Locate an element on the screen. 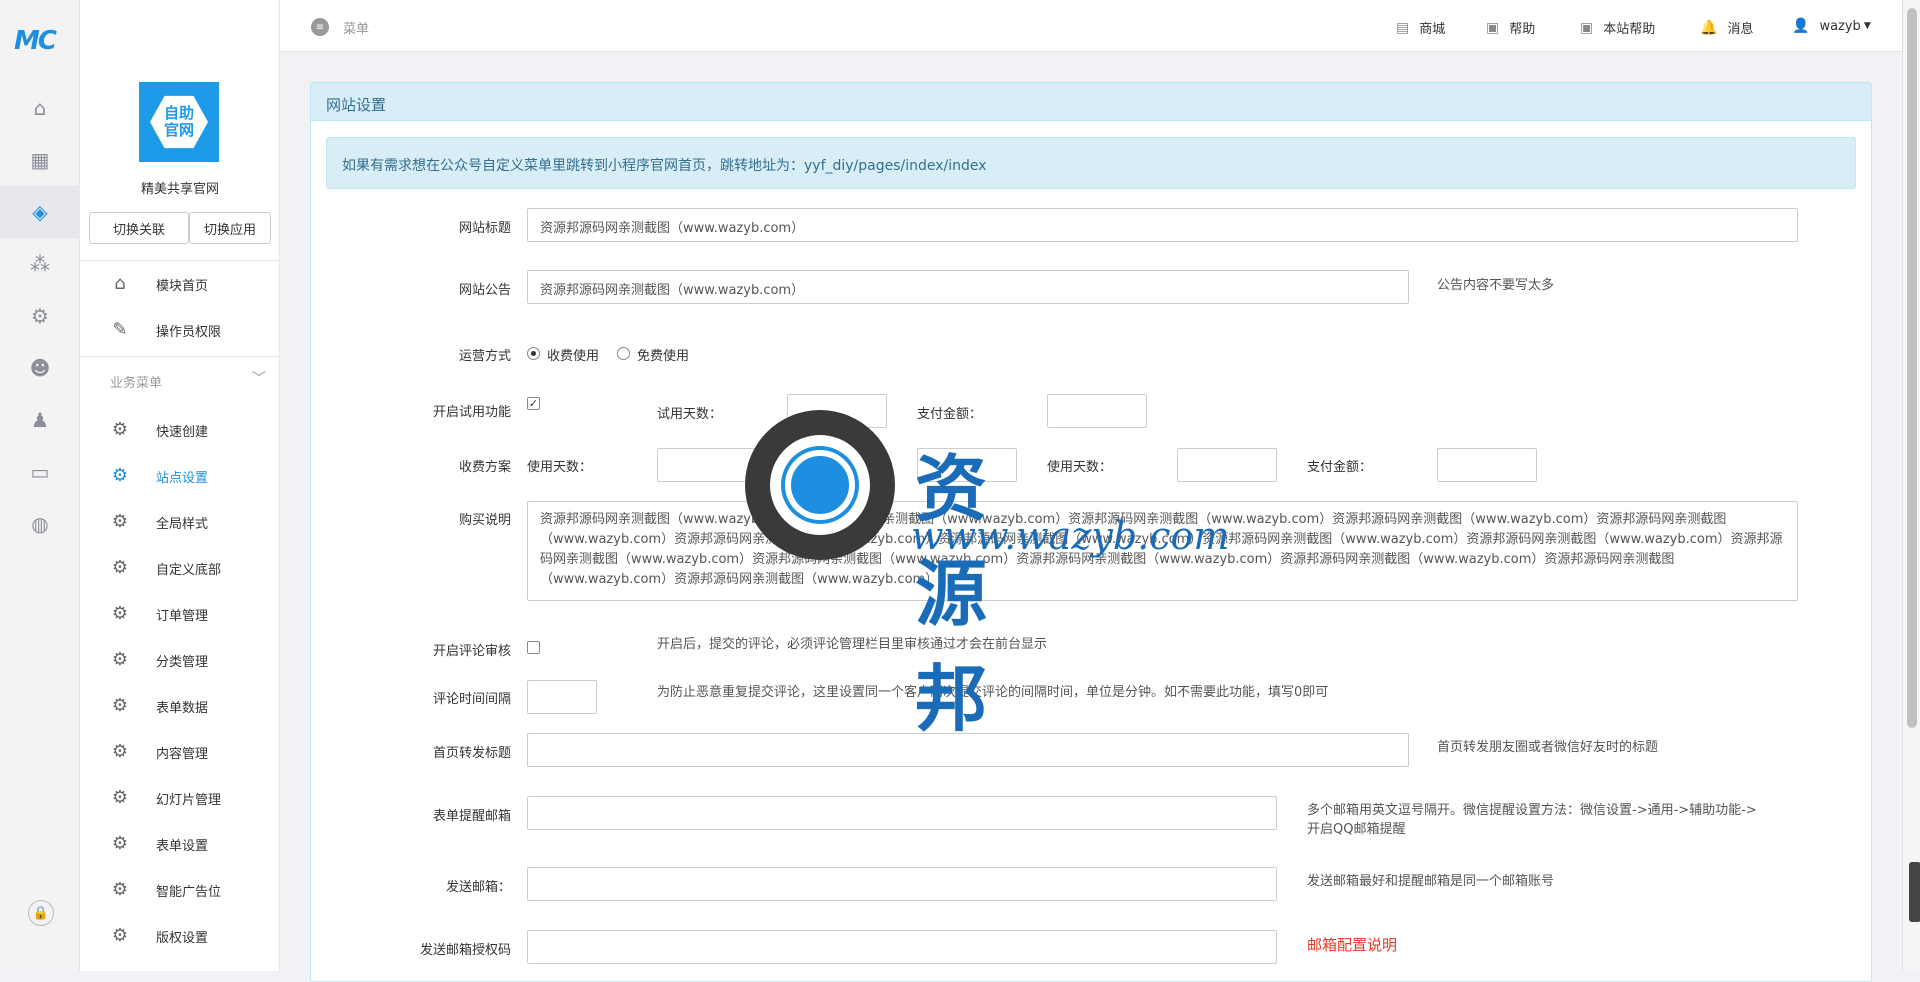 This screenshot has width=1920, height=982. modules-icon: ⁂ is located at coordinates (40, 264).